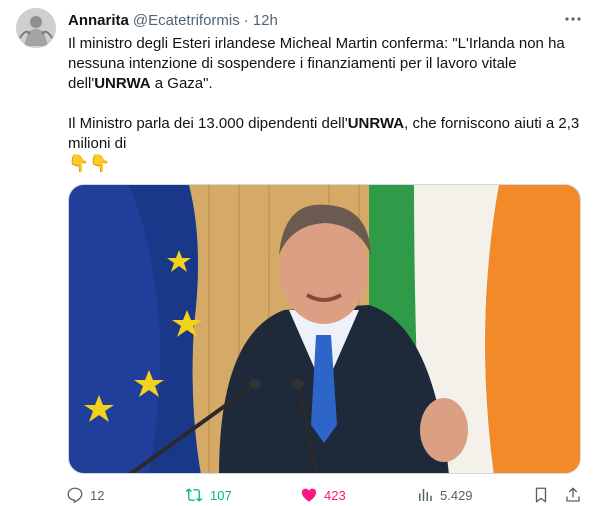 Image resolution: width=602 pixels, height=506 pixels. I want to click on tweet-actions: 12 107 423 5.429, so click(326, 495).